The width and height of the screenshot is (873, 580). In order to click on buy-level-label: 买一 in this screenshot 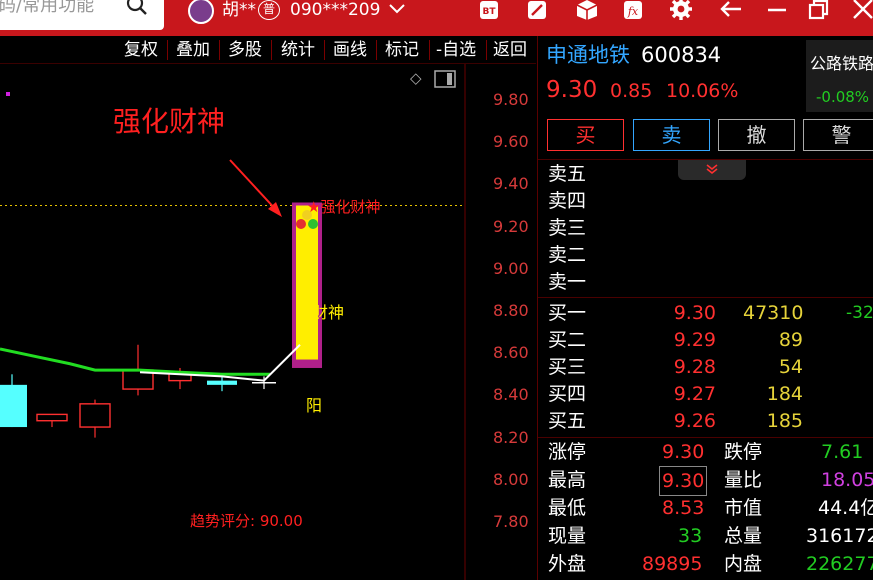, I will do `click(567, 313)`.